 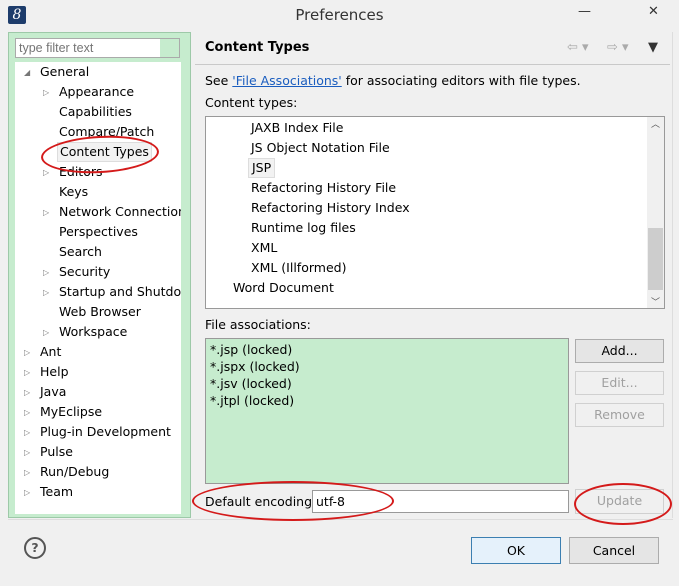 What do you see at coordinates (323, 188) in the screenshot?
I see `content-type-item: Refactoring History File` at bounding box center [323, 188].